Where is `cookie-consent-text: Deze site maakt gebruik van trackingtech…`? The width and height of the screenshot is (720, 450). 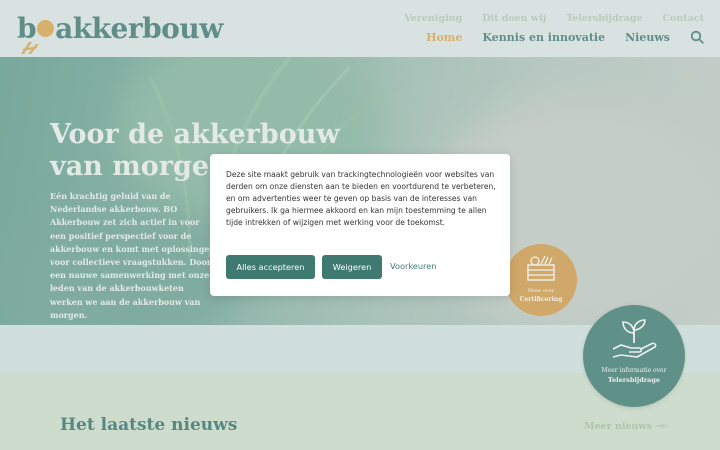
cookie-consent-text: Deze site maakt gebruik van trackingtech… is located at coordinates (361, 198).